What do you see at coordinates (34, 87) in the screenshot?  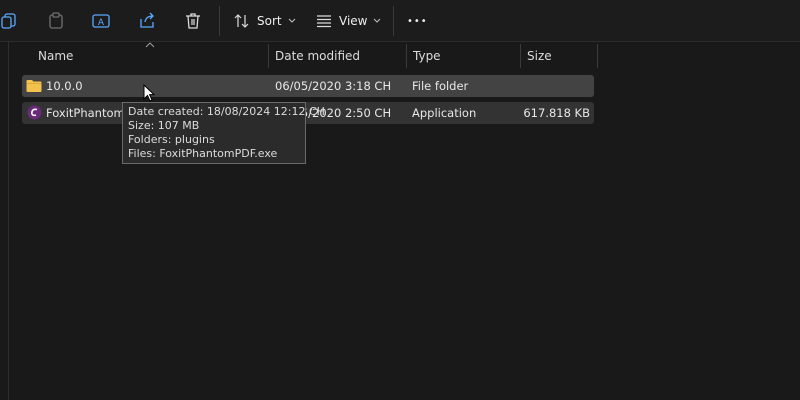 I see `folder-icon` at bounding box center [34, 87].